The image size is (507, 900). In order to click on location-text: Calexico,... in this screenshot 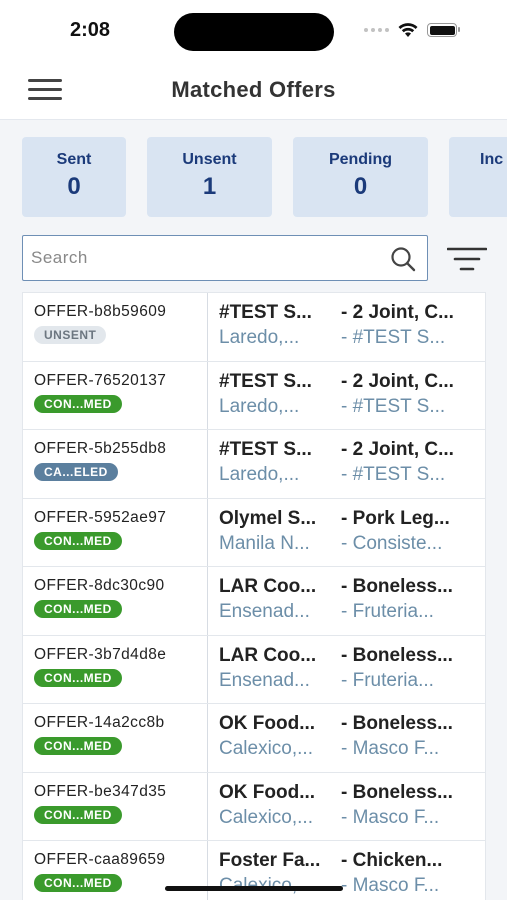, I will do `click(266, 748)`.